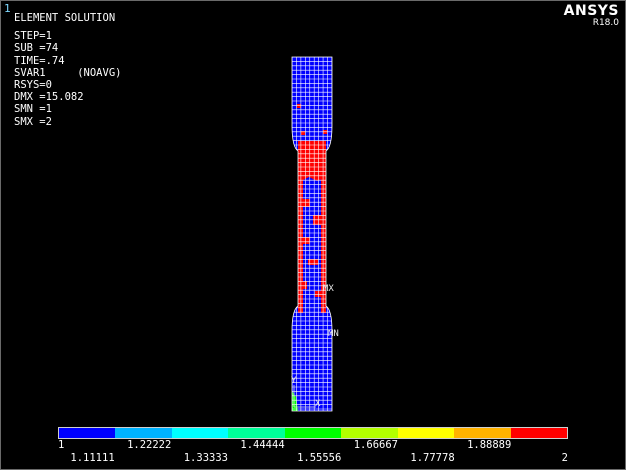 The height and width of the screenshot is (470, 626). What do you see at coordinates (375, 445) in the screenshot?
I see `legend-label-upper: 1.66667` at bounding box center [375, 445].